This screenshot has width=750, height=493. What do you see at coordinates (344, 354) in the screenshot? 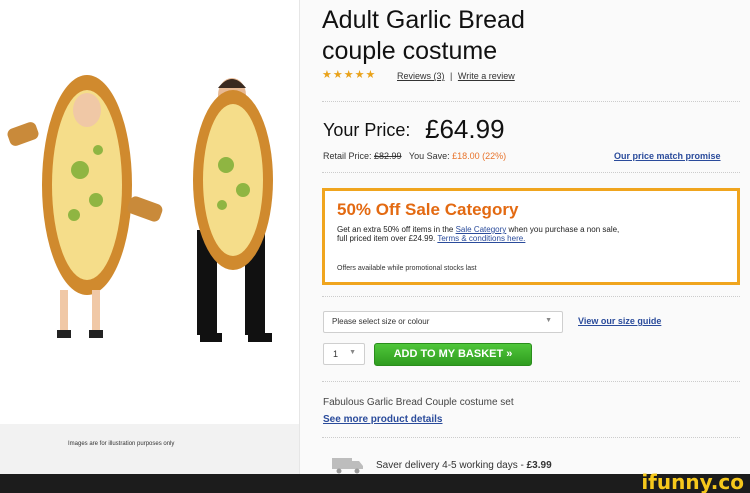
I see `quantity-select: 1 ▼` at bounding box center [344, 354].